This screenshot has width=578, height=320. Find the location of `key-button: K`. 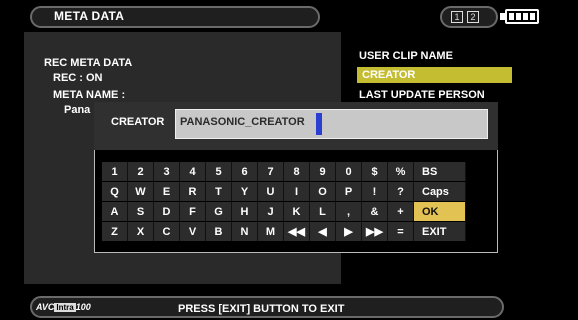

key-button: K is located at coordinates (297, 211).